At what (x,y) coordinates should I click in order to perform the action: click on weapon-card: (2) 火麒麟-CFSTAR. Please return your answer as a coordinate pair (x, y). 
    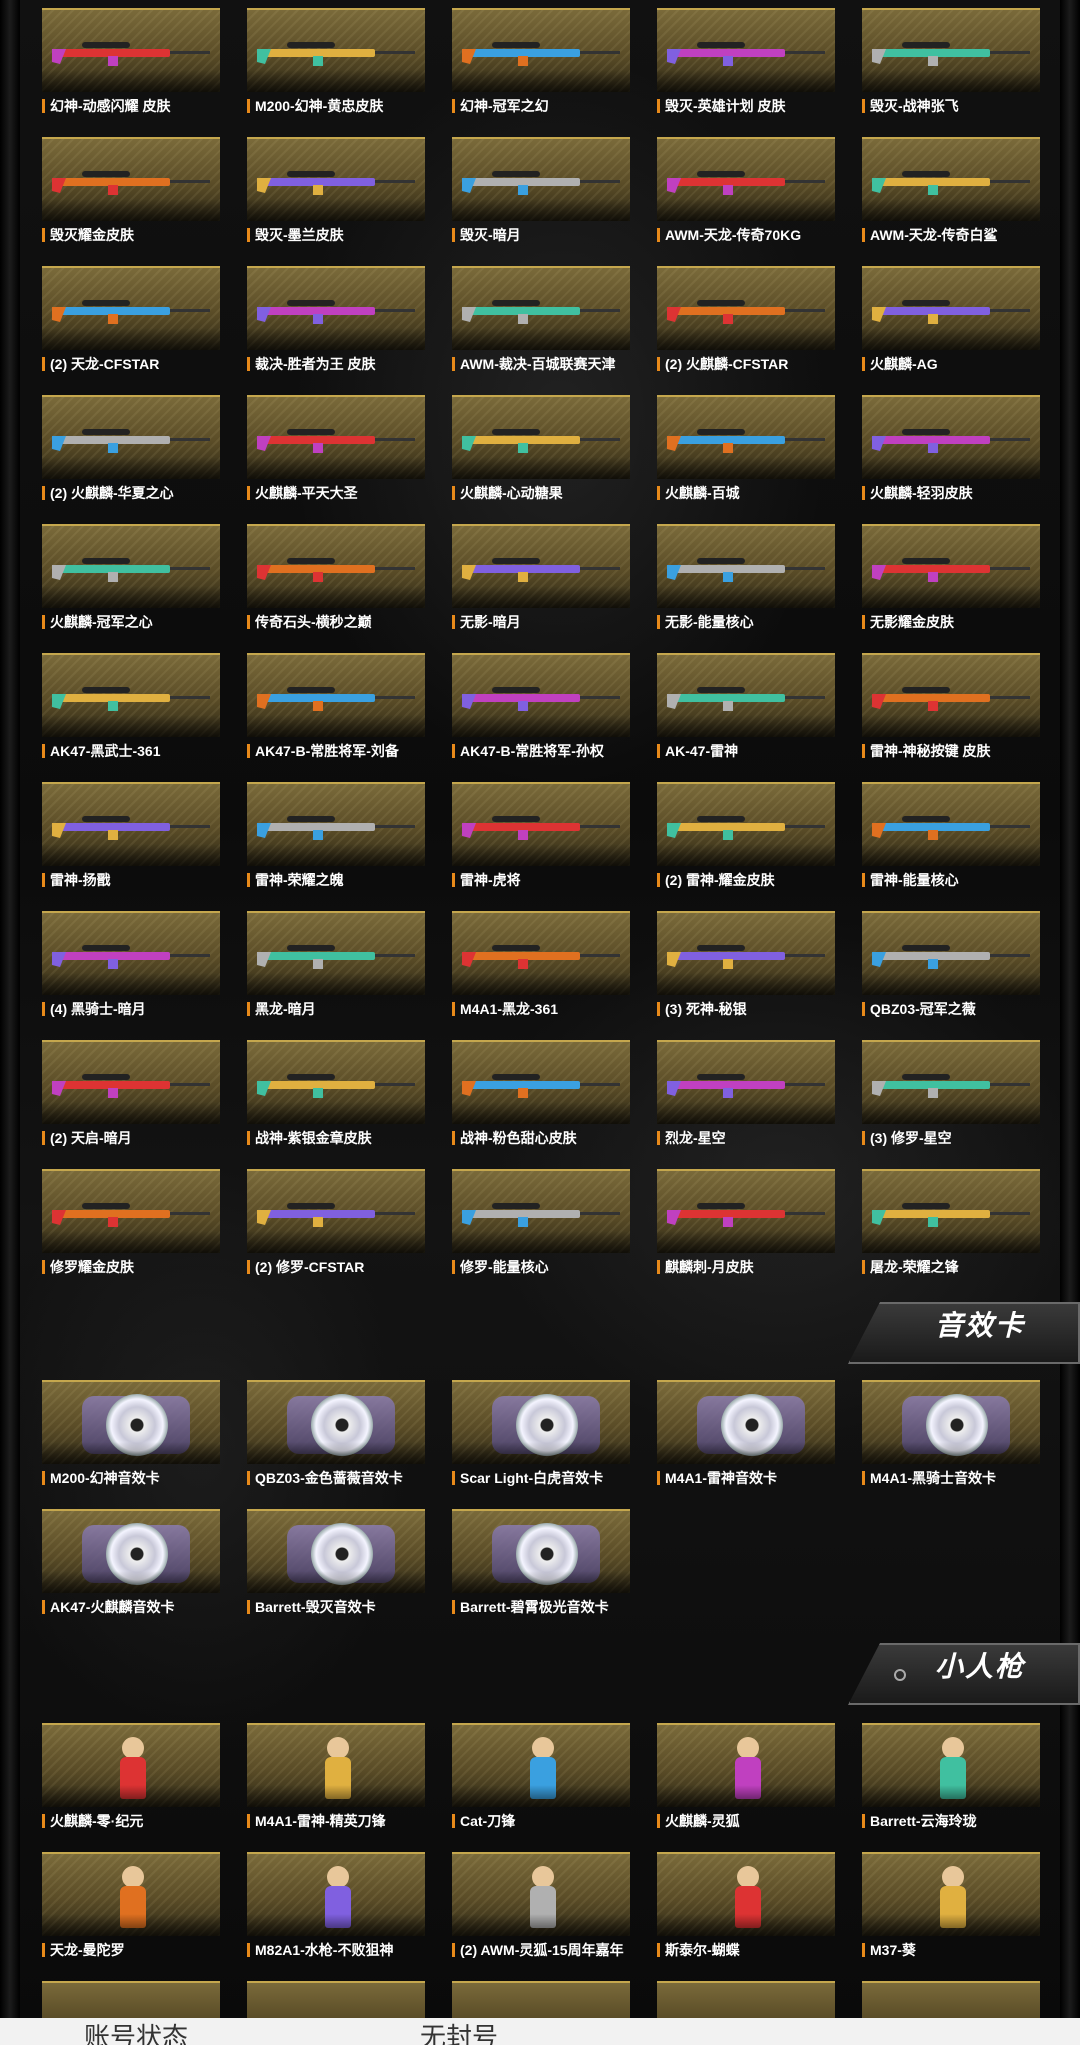
    Looking at the image, I should click on (746, 324).